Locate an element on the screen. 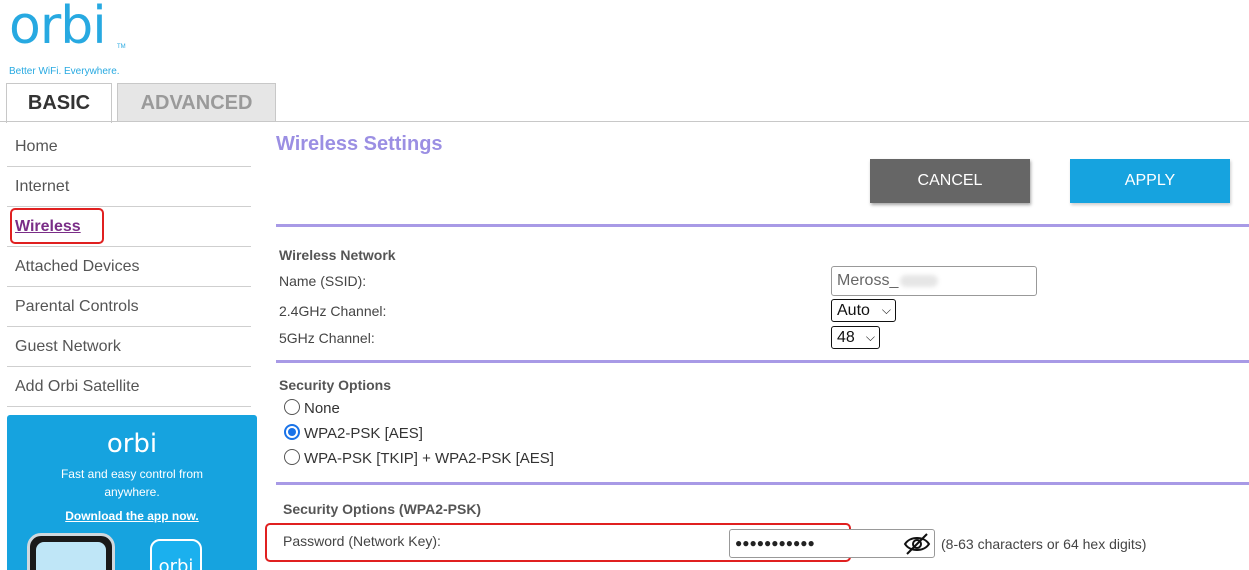 Image resolution: width=1249 pixels, height=570 pixels. ssid-input: Meross_ is located at coordinates (934, 281).